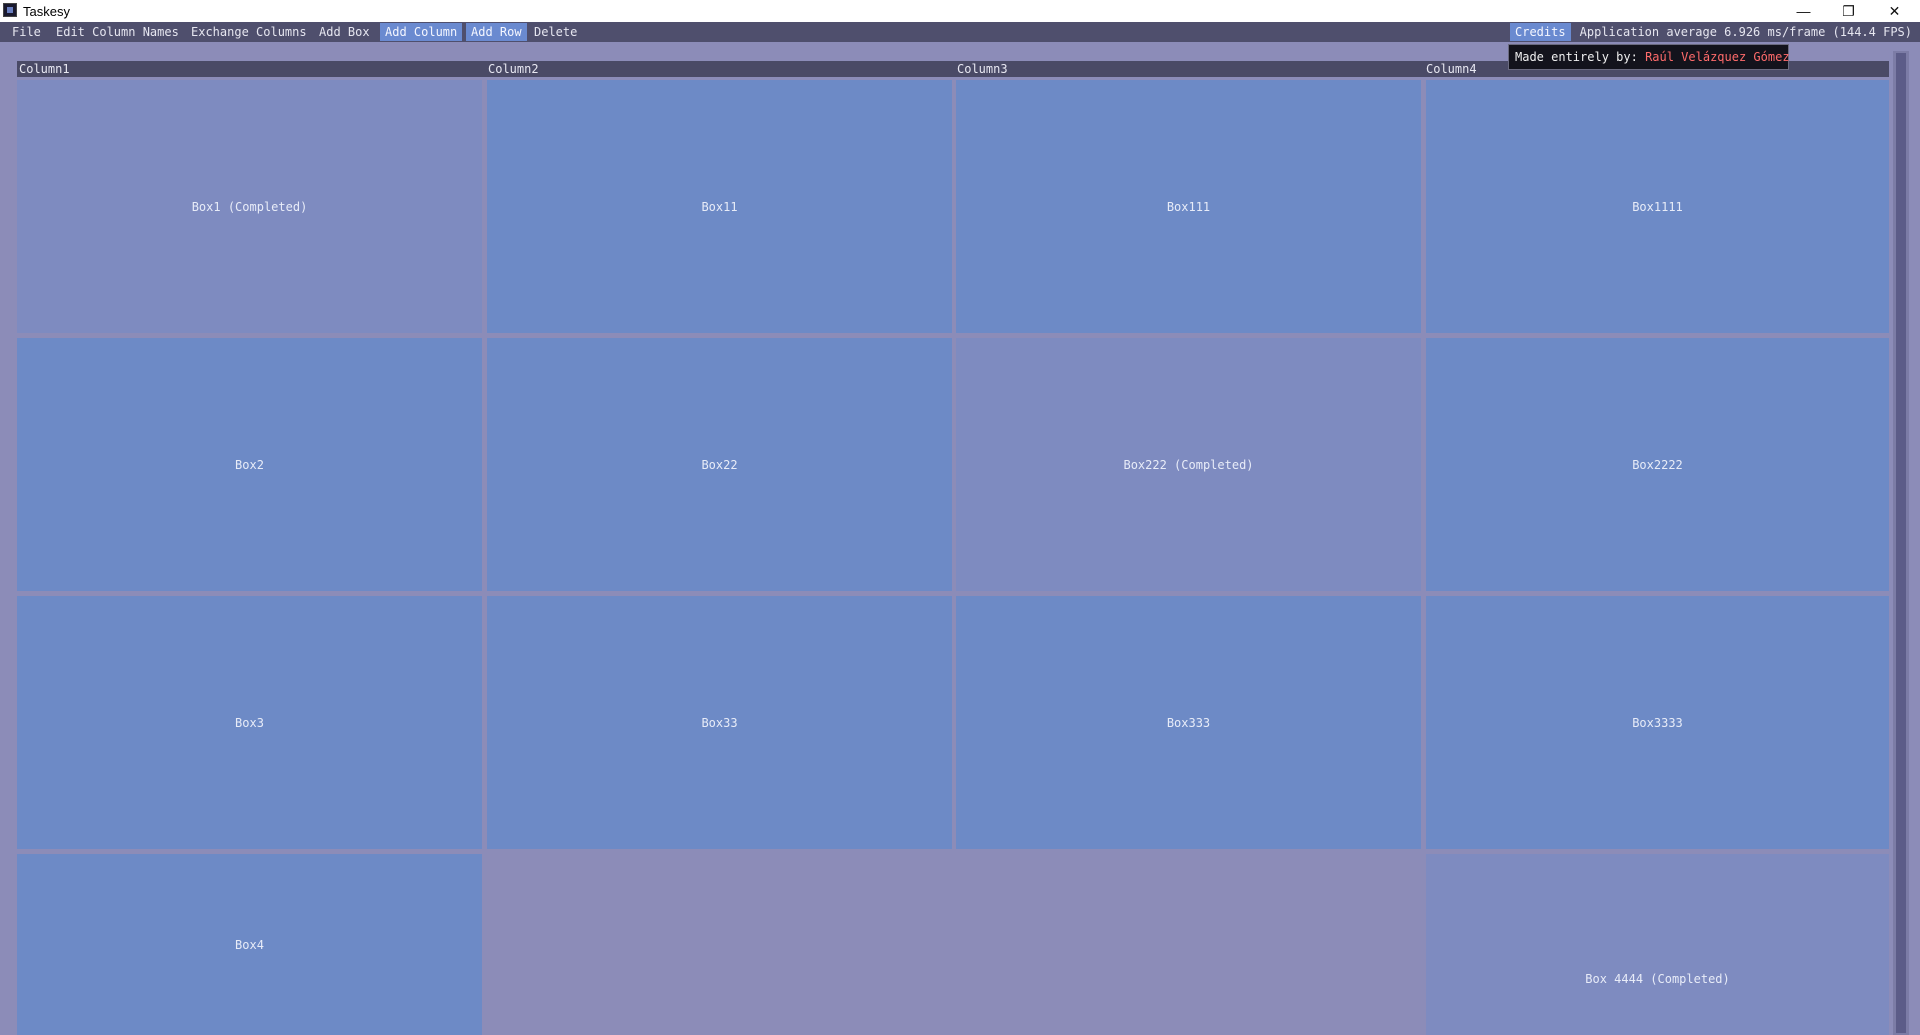 Image resolution: width=1920 pixels, height=1035 pixels. I want to click on task-box: Box22, so click(719, 464).